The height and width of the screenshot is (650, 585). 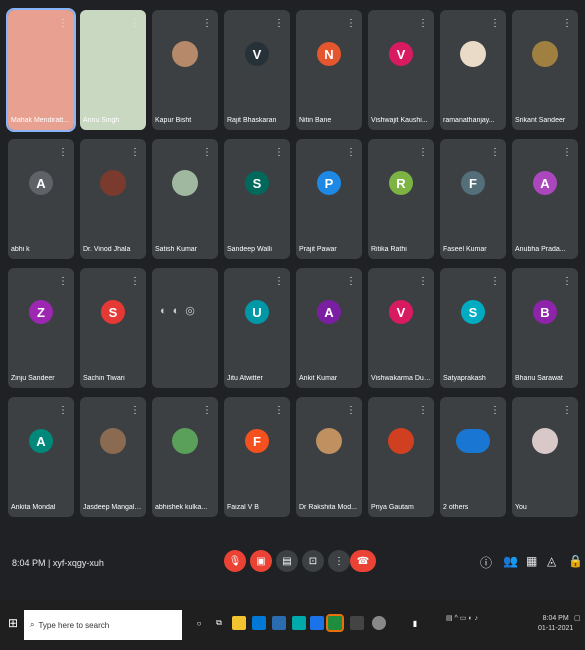 What do you see at coordinates (235, 561) in the screenshot?
I see `microphone-off-button: 🎙` at bounding box center [235, 561].